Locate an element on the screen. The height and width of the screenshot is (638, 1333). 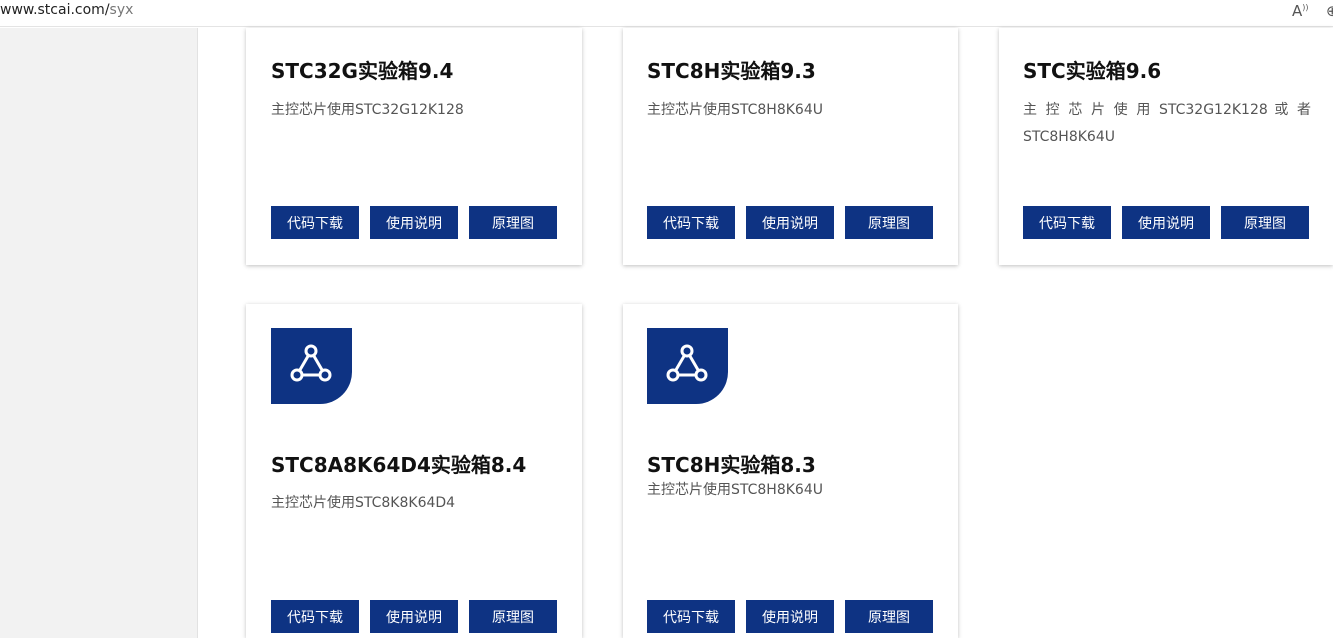
address-bar: www.stcai.com/syx A)) ⊕ is located at coordinates (666, 13).